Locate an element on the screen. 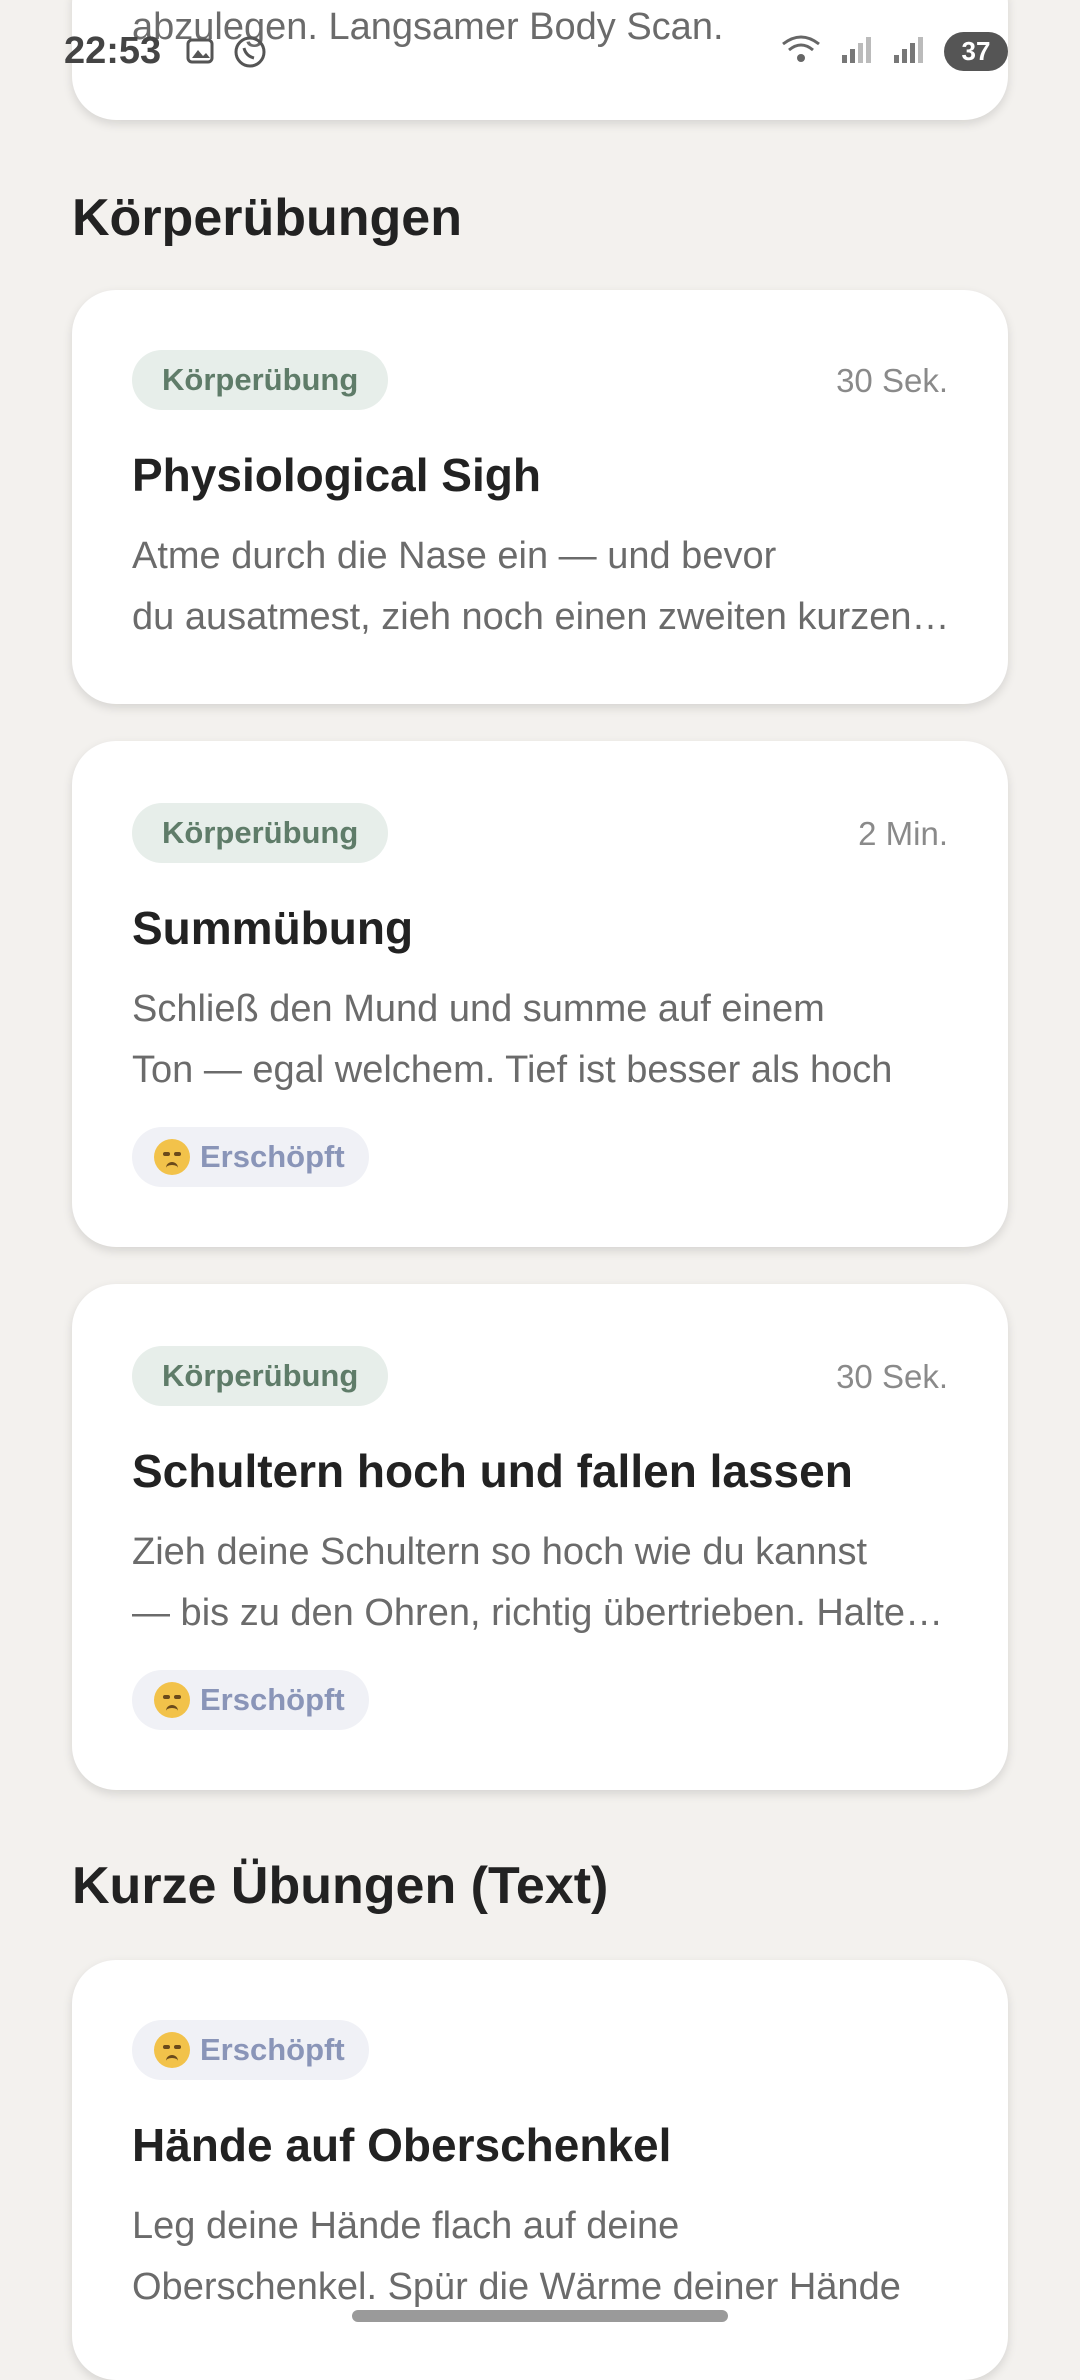 The image size is (1080, 2380). description-line: Leg deine Hände flach auf deine is located at coordinates (406, 2226).